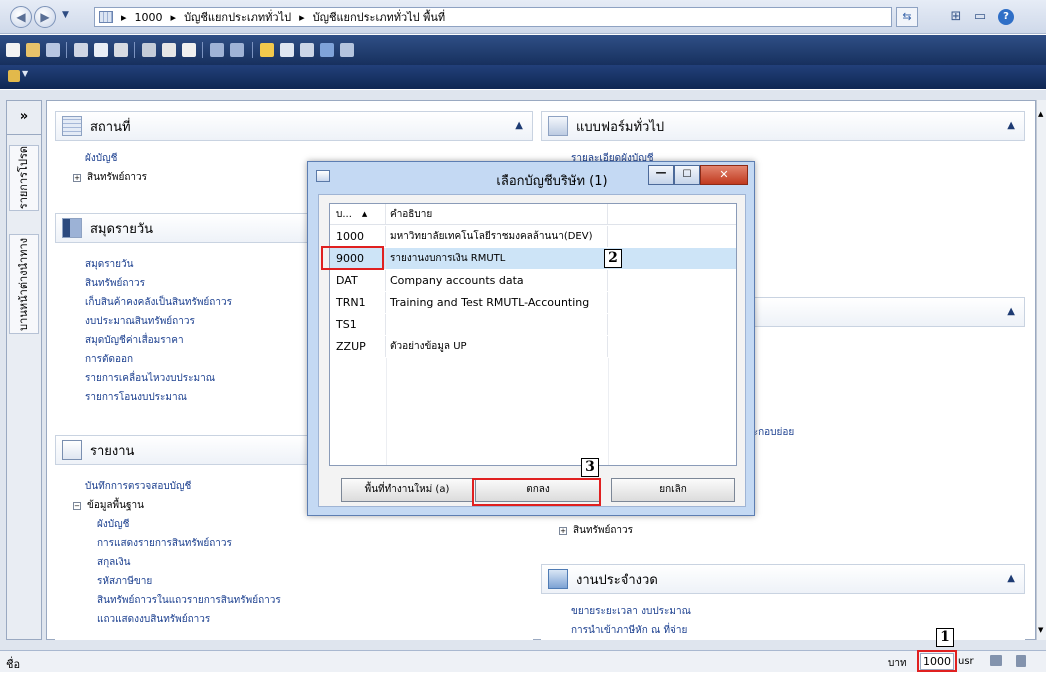  Describe the element at coordinates (309, 602) in the screenshot. I see `link-fixed-assets-in-rows: สินทรัพย์ถาวรในแถวรายการสินทรัพย์ถาวร` at that location.